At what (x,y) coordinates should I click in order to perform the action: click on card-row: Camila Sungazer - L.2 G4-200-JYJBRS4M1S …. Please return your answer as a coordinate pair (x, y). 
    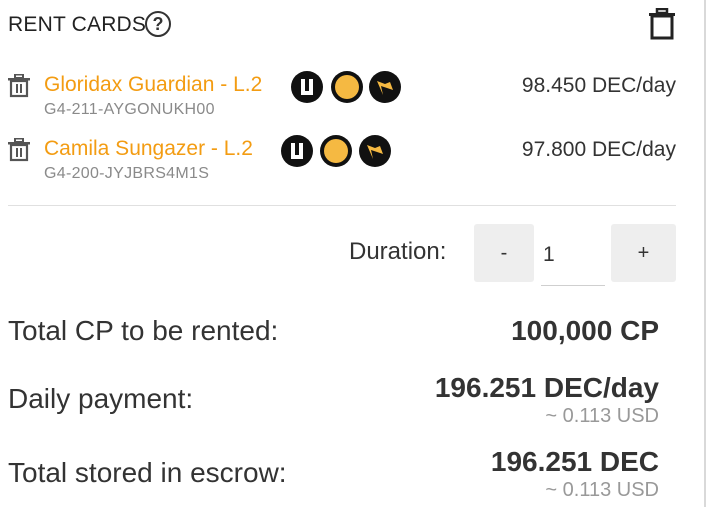
    Looking at the image, I should click on (343, 163).